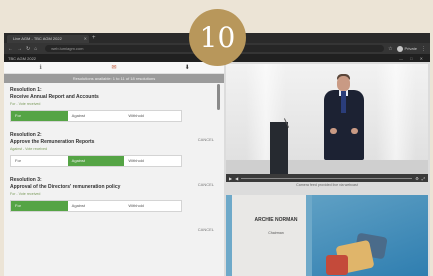 Image resolution: width=433 pixels, height=276 pixels. I want to click on fullscreen-icon: ⤢, so click(423, 178).